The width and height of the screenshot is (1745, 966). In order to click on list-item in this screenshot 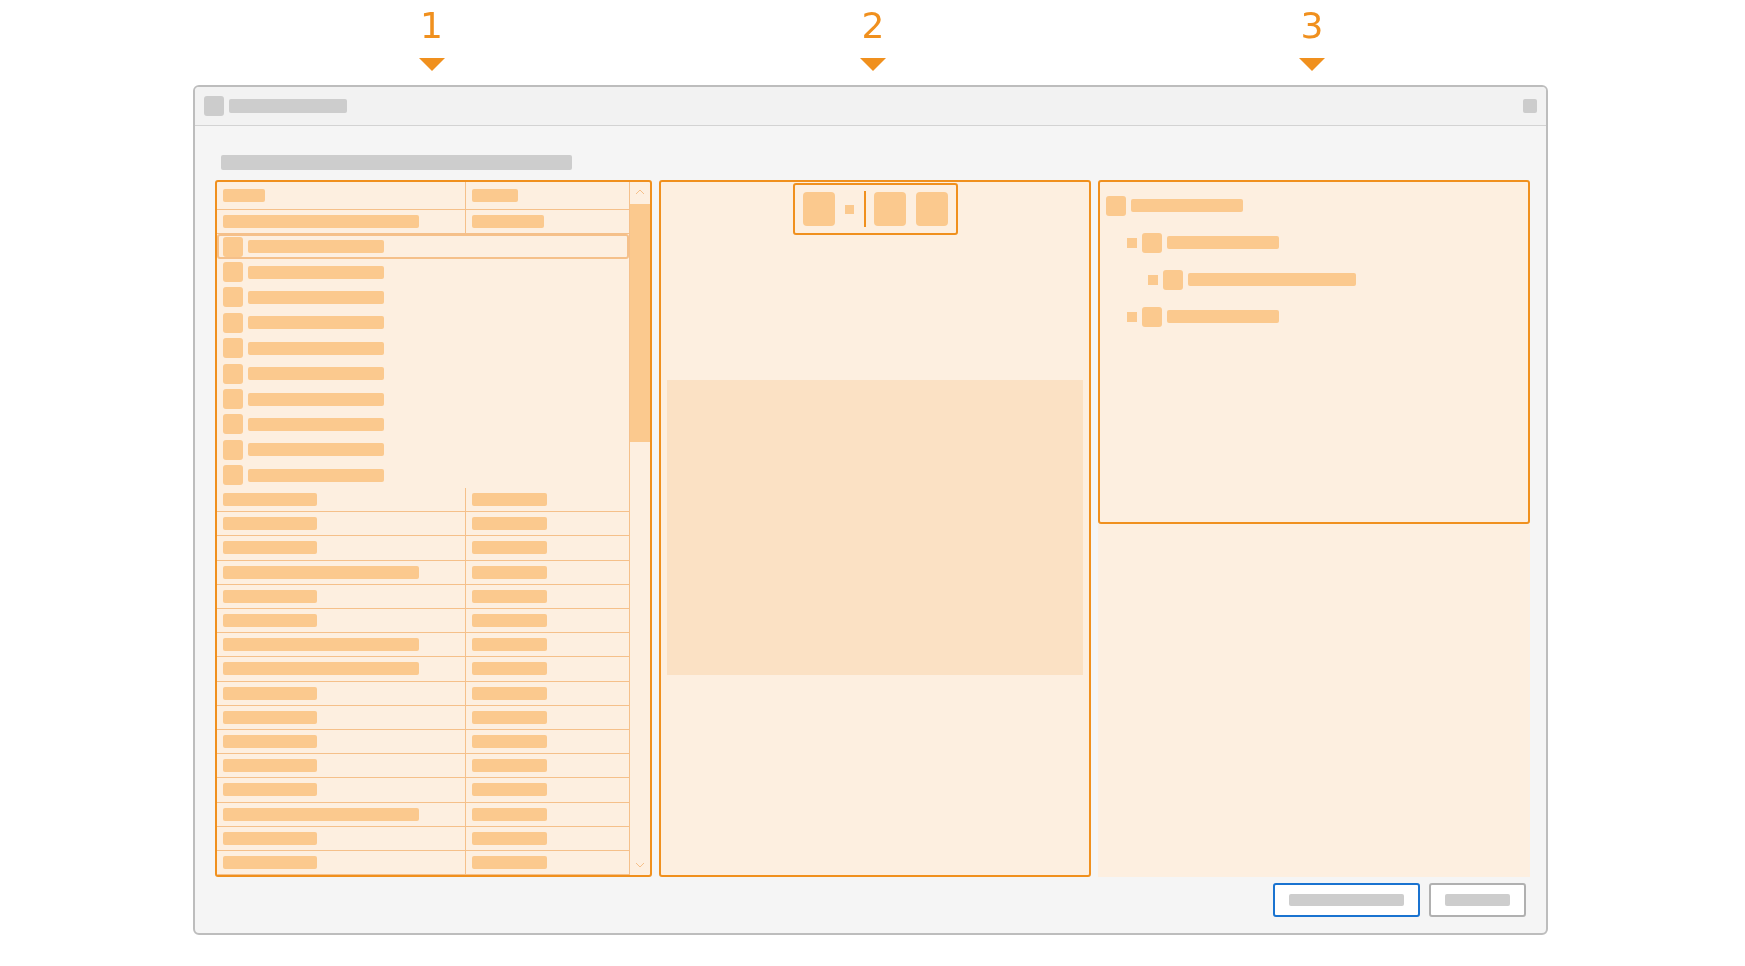, I will do `click(423, 247)`.